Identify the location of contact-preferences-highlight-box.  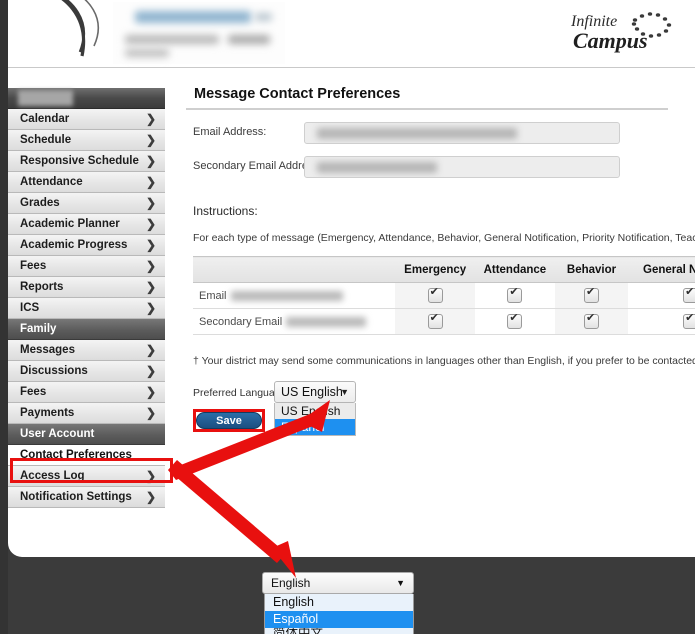
(91, 470).